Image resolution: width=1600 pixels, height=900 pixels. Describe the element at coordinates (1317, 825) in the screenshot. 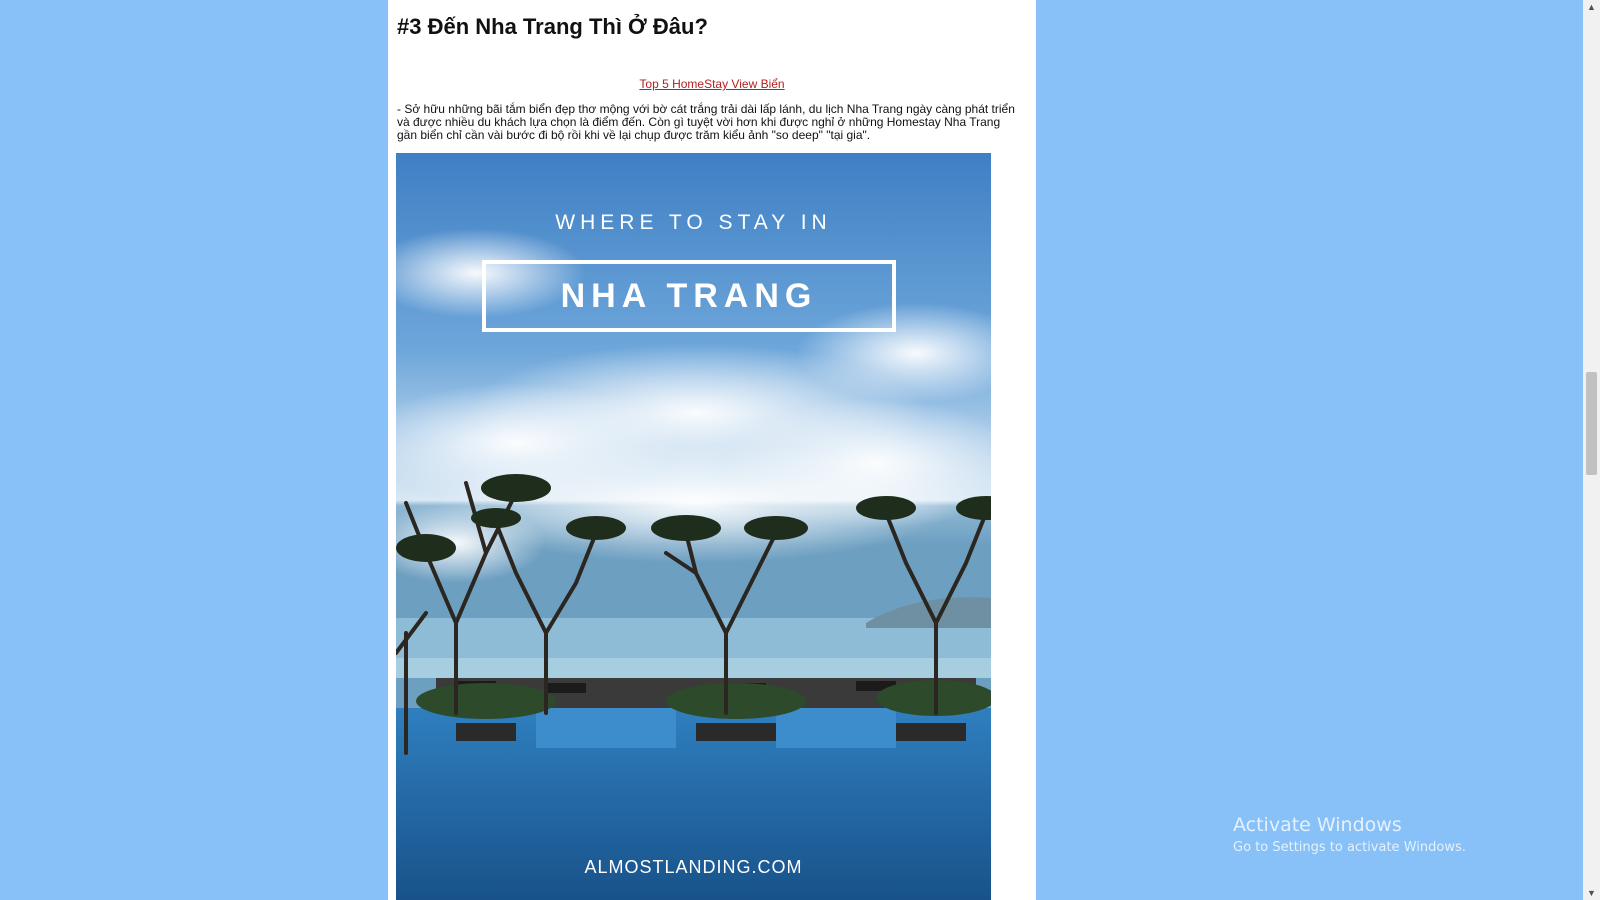

I see `watermark-title: Activate Windows` at that location.